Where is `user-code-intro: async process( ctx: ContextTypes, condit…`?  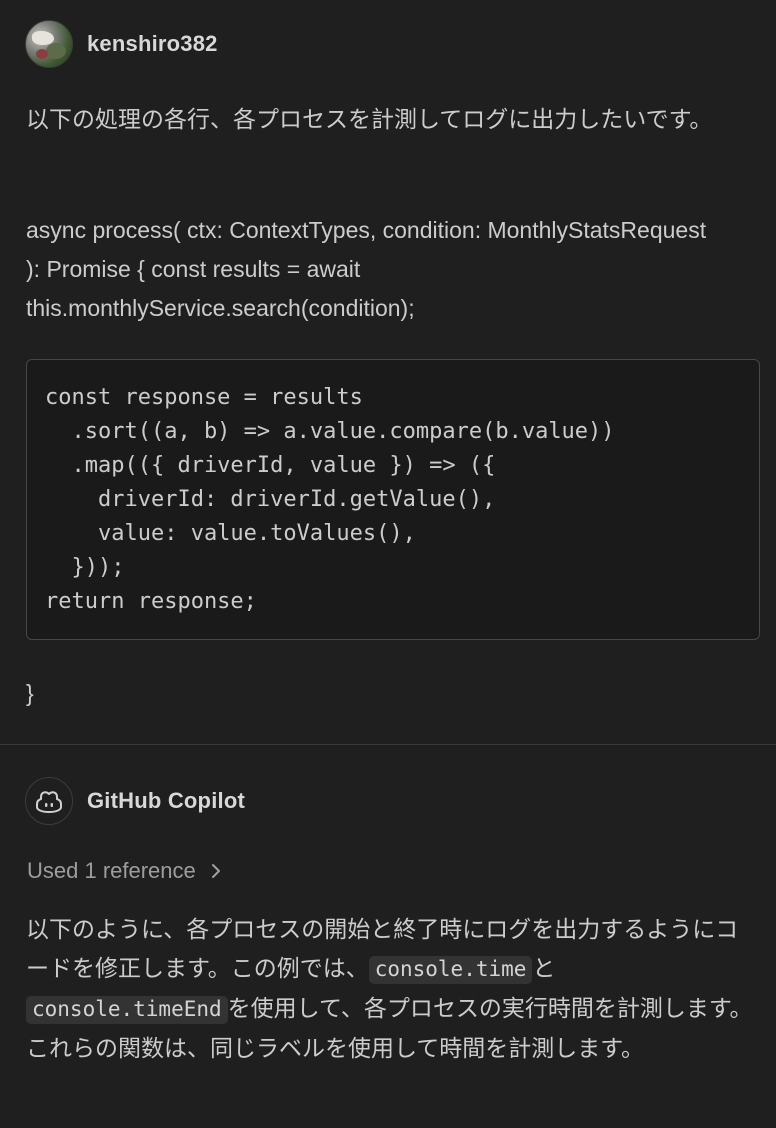 user-code-intro: async process( ctx: ContextTypes, condit… is located at coordinates (366, 269).